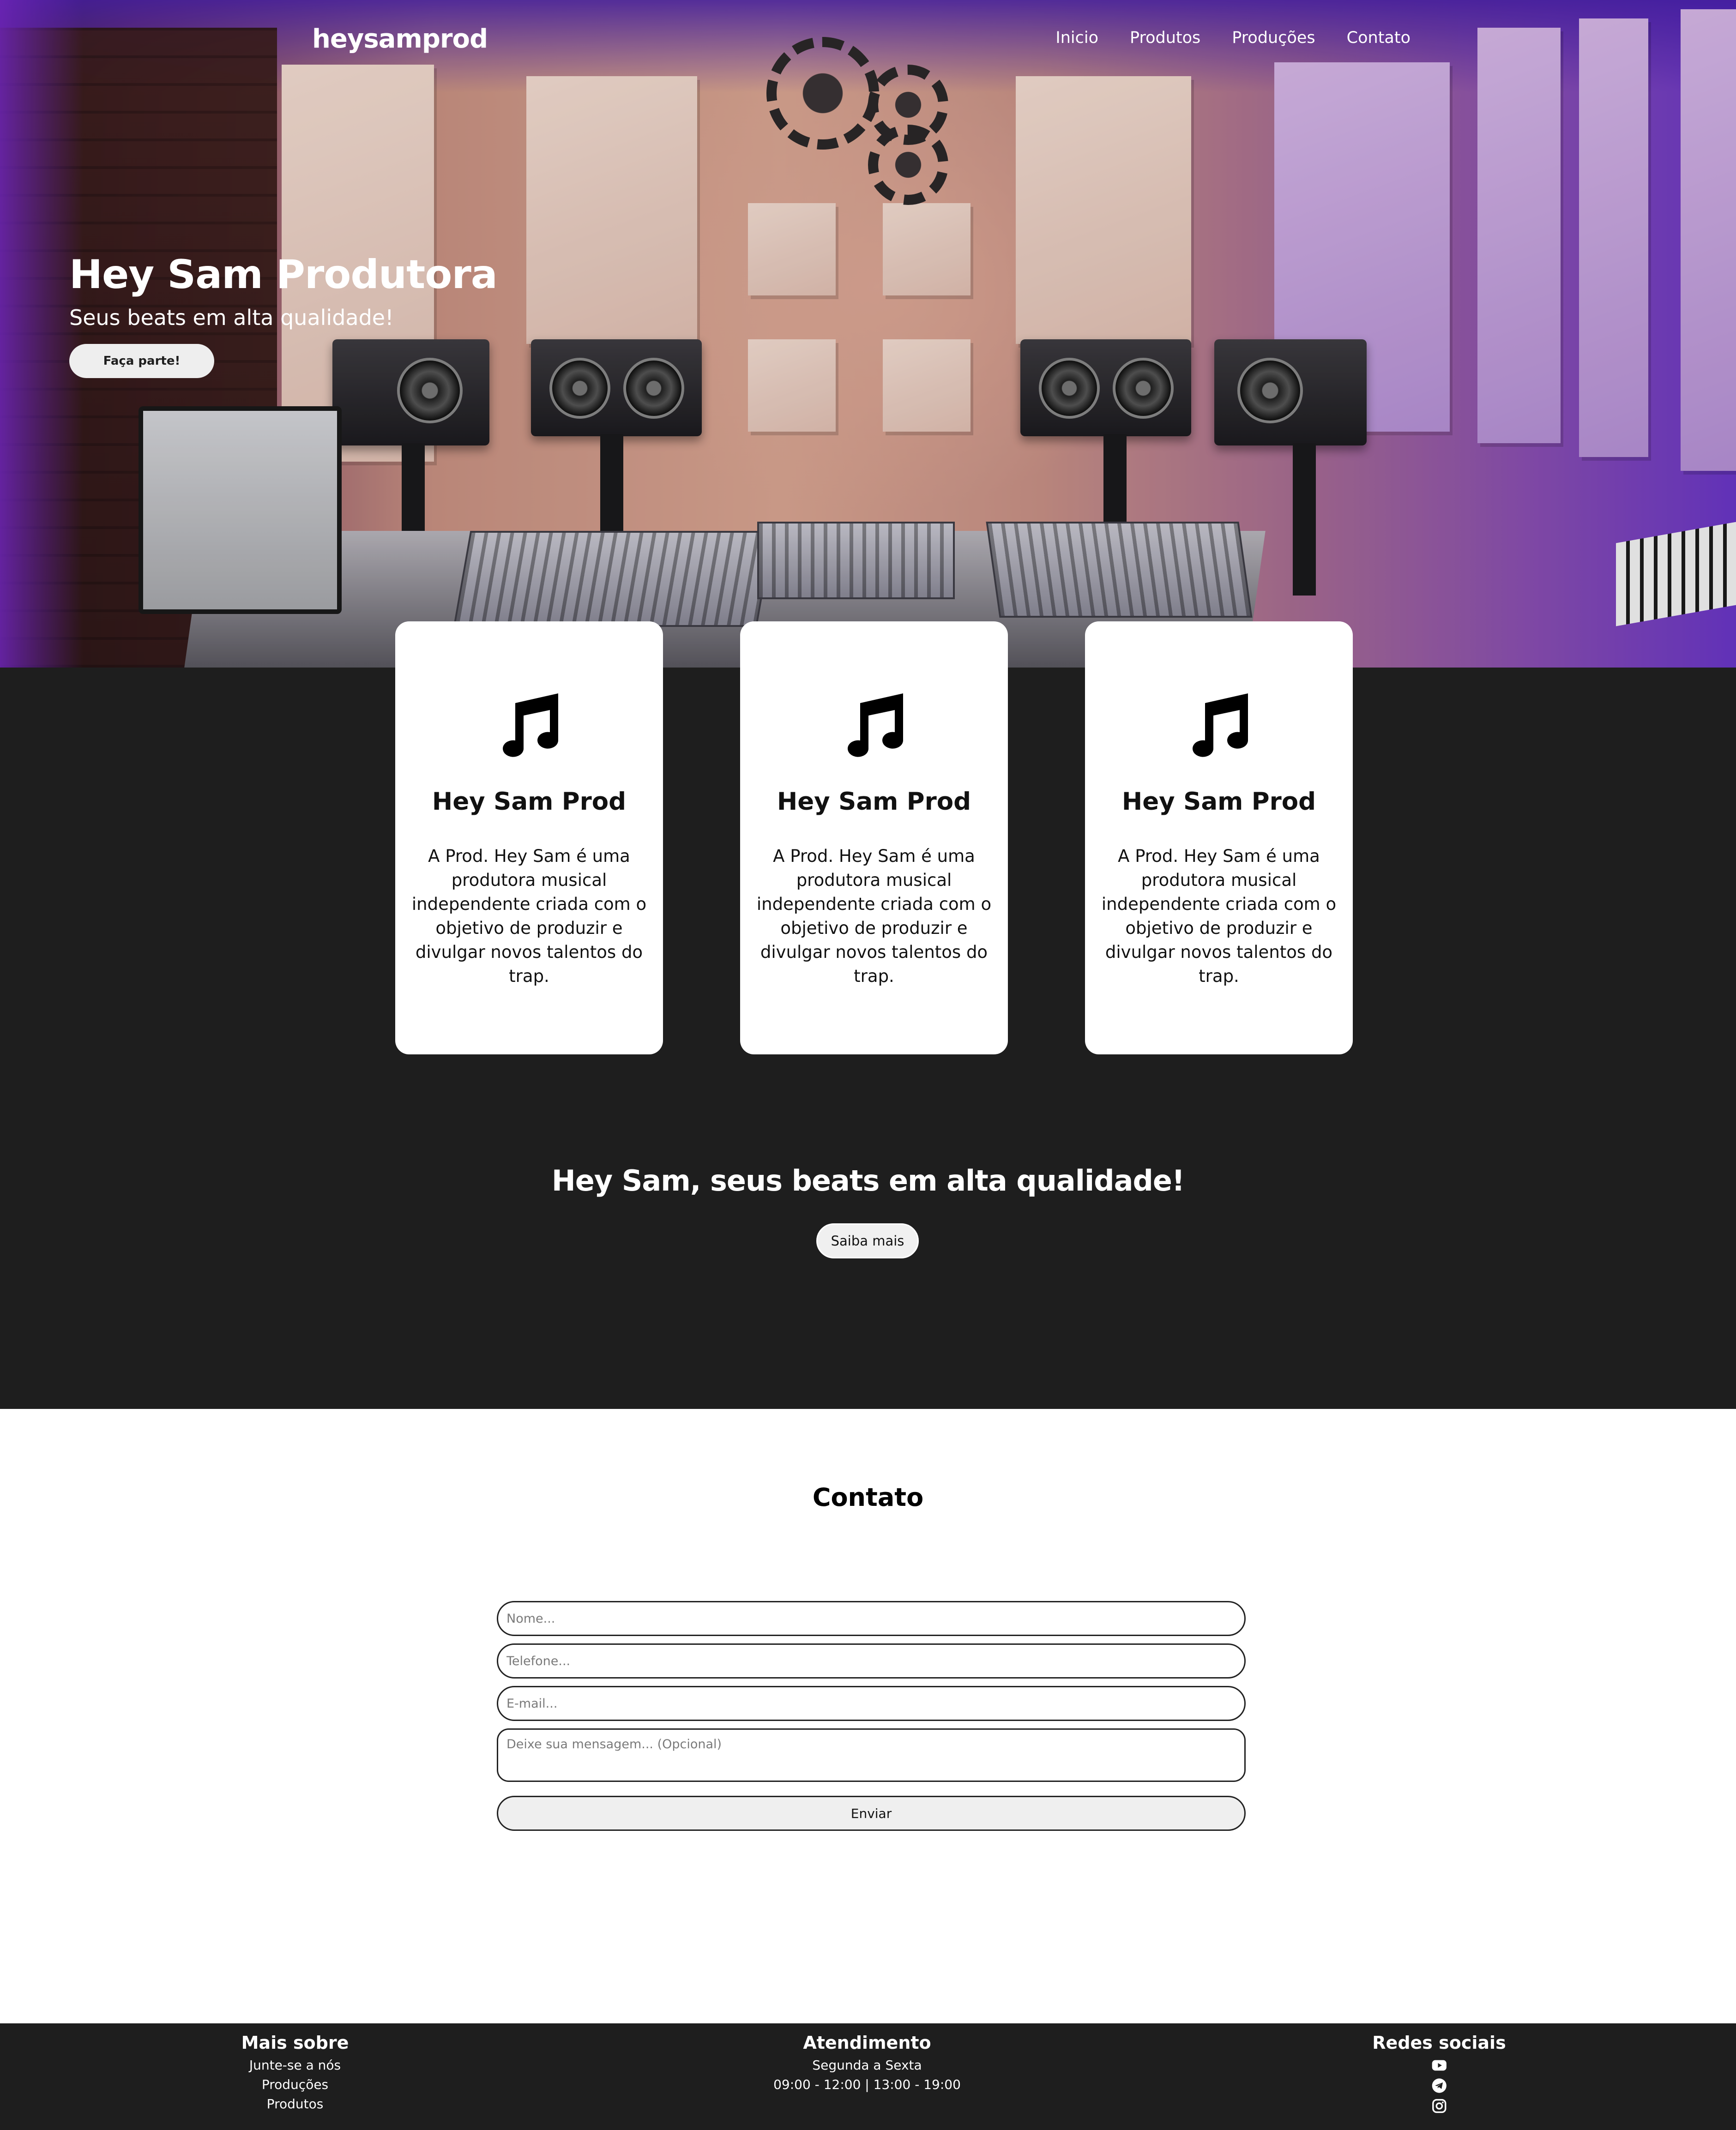 The image size is (1736, 2130). Describe the element at coordinates (1076, 38) in the screenshot. I see `nav-link-inicio: Inicio` at that location.